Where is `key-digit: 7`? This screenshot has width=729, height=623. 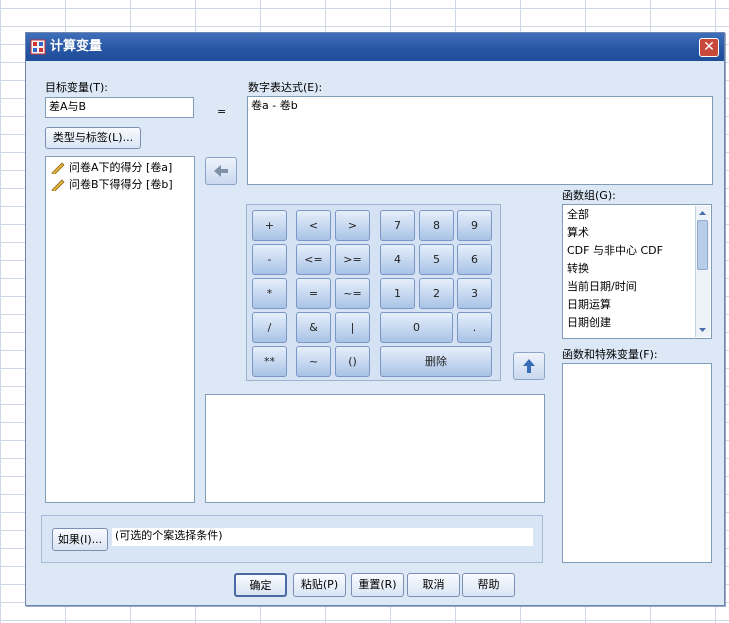 key-digit: 7 is located at coordinates (397, 225).